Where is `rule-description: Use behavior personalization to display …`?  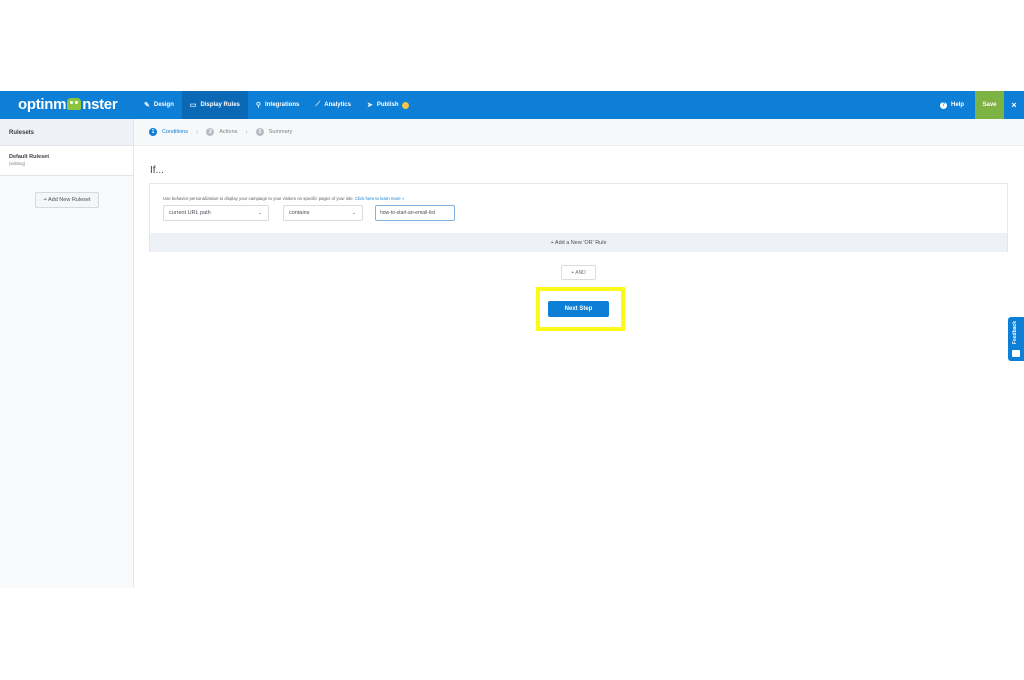
rule-description: Use behavior personalization to display … is located at coordinates (284, 198).